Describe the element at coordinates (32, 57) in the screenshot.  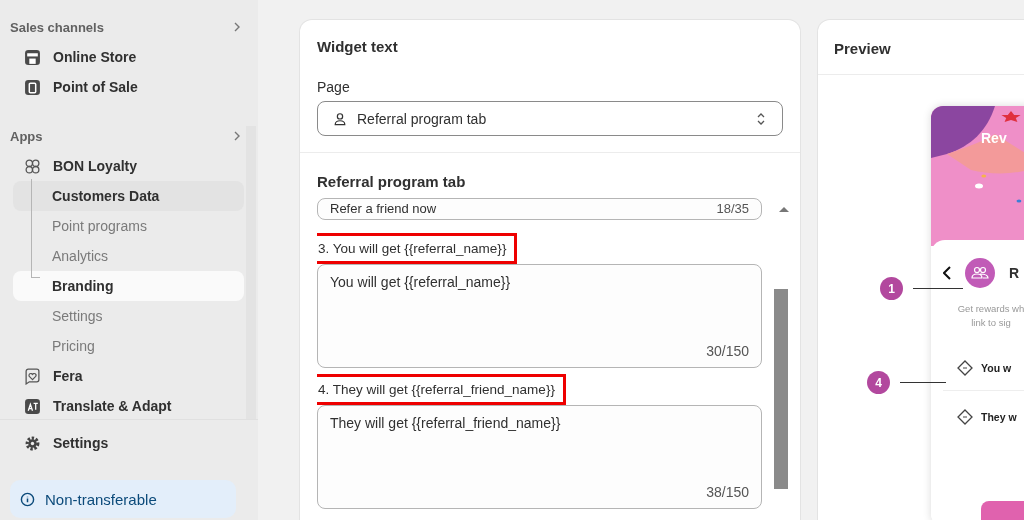
I see `store-icon` at that location.